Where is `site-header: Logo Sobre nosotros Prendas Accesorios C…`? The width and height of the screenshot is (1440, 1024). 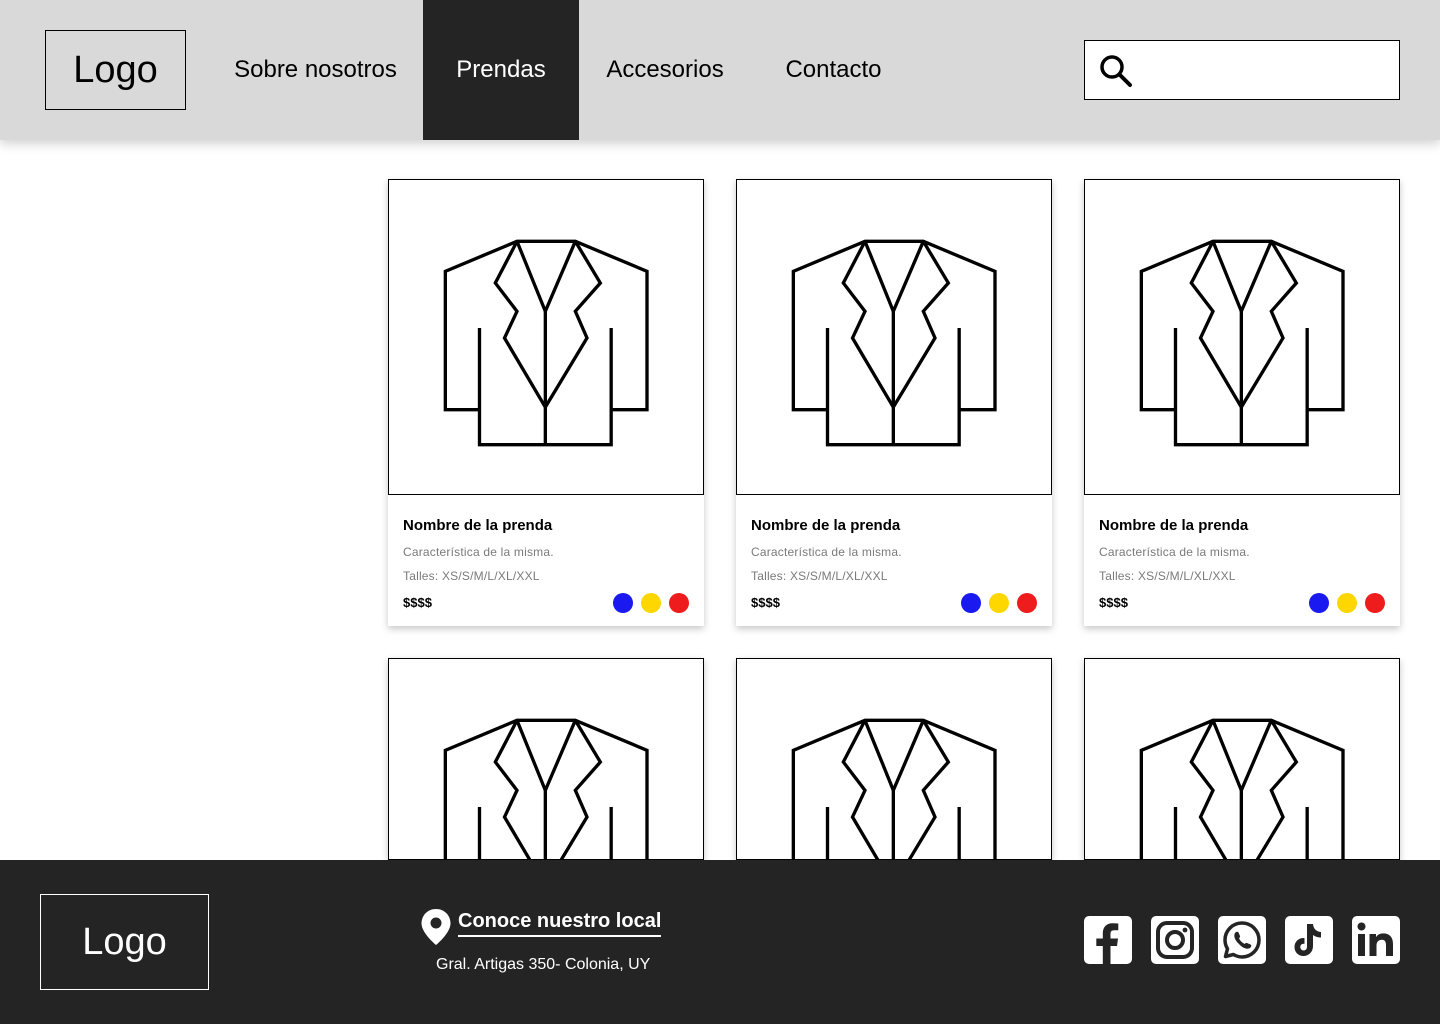
site-header: Logo Sobre nosotros Prendas Accesorios C… is located at coordinates (720, 70).